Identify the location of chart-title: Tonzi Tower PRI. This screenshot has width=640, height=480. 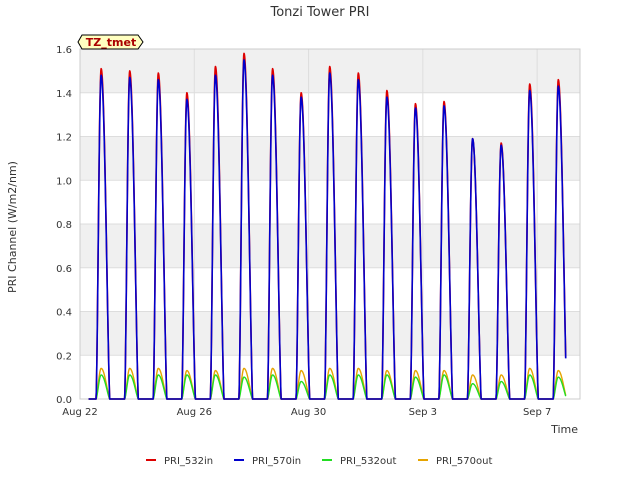
(320, 12).